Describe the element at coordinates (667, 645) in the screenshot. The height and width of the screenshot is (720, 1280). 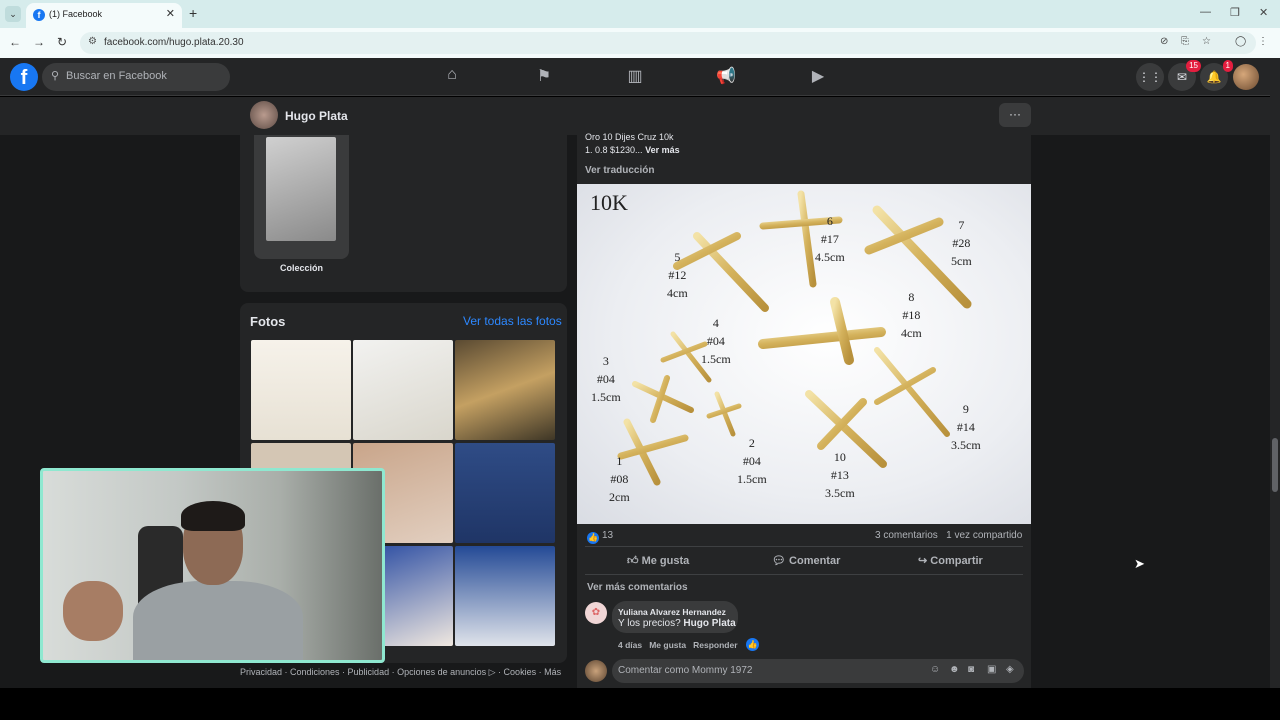
I see `comment-like-link: Me gusta` at that location.